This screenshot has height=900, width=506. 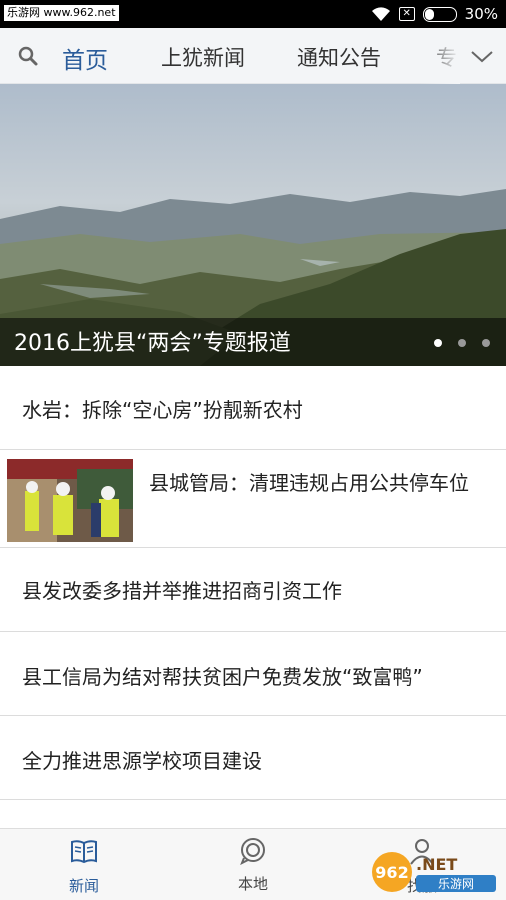 I want to click on news-item: 全力推进思源学校项目建设, so click(x=253, y=758).